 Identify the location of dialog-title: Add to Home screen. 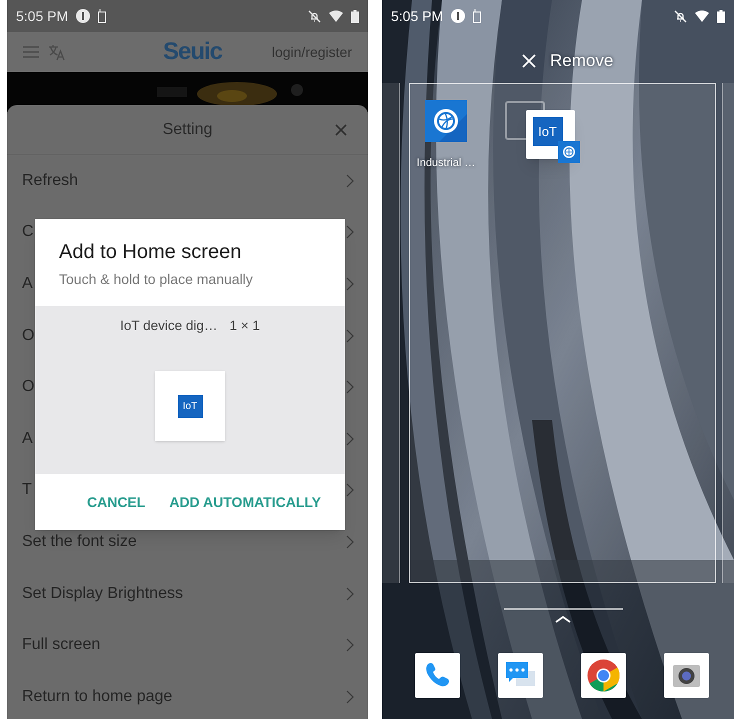
(150, 252).